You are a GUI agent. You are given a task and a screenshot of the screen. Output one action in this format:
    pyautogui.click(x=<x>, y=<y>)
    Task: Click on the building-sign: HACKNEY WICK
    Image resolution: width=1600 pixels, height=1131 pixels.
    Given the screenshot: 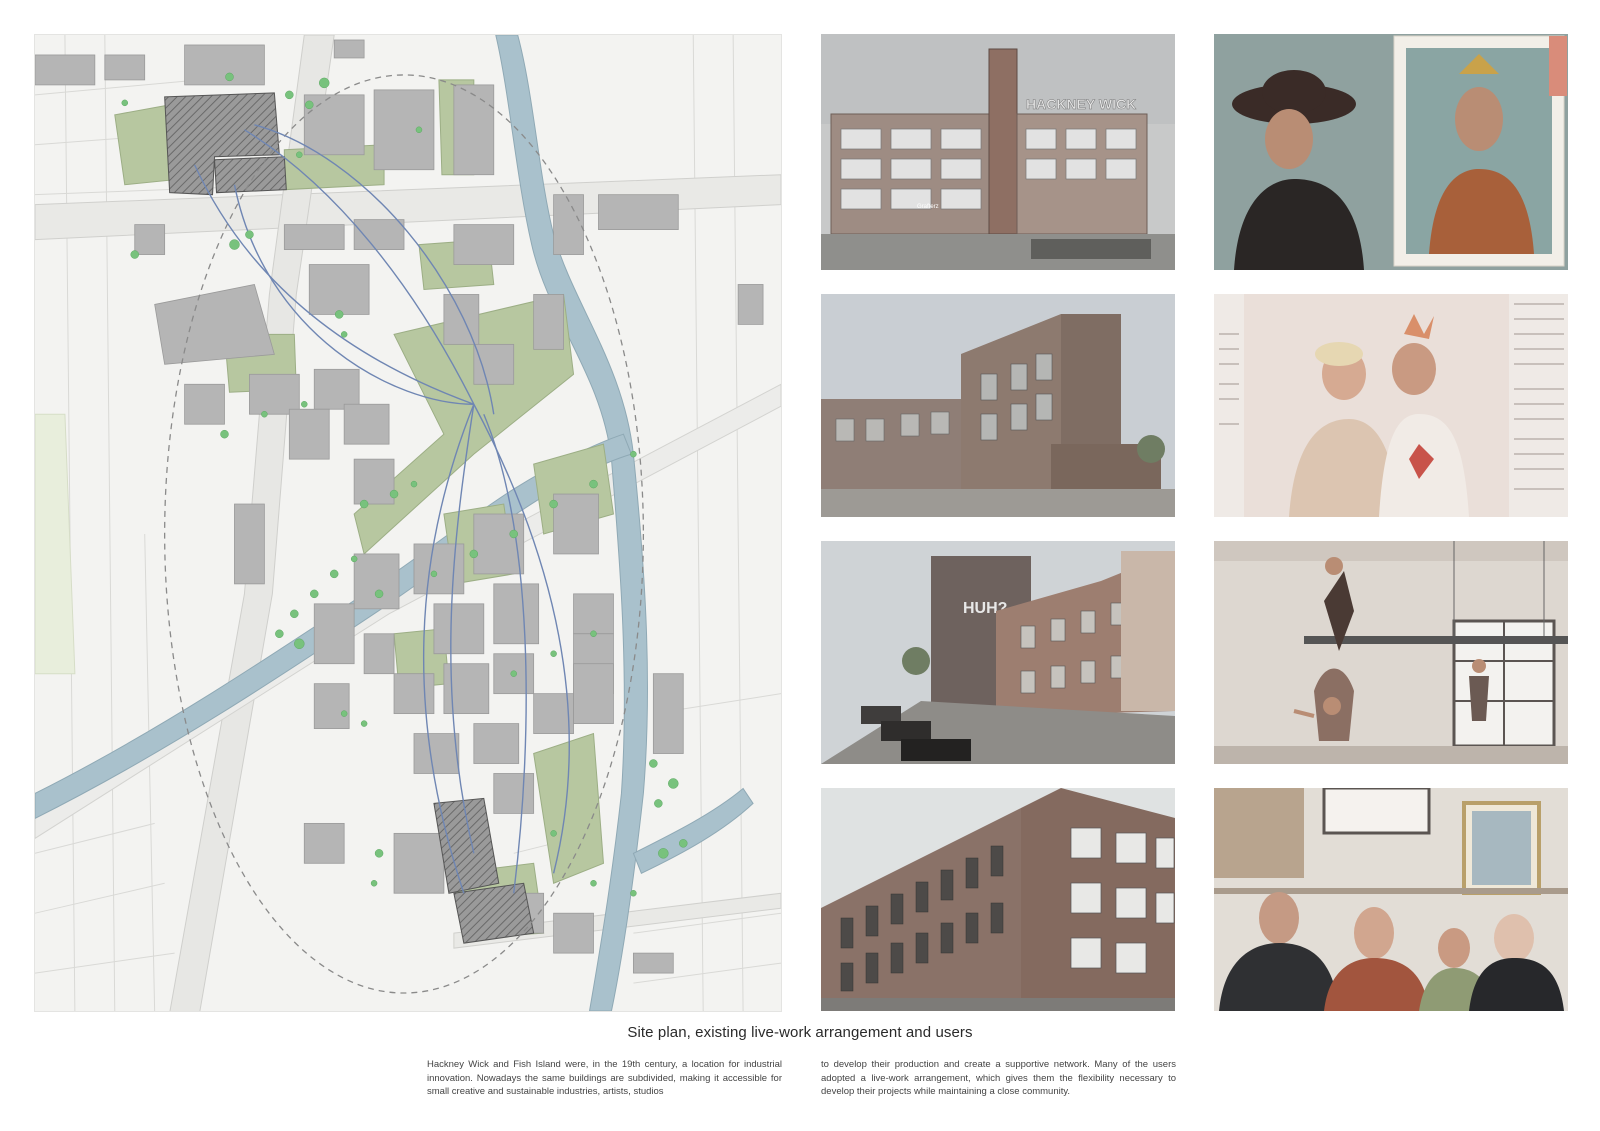 What is the action you would take?
    pyautogui.click(x=1081, y=104)
    